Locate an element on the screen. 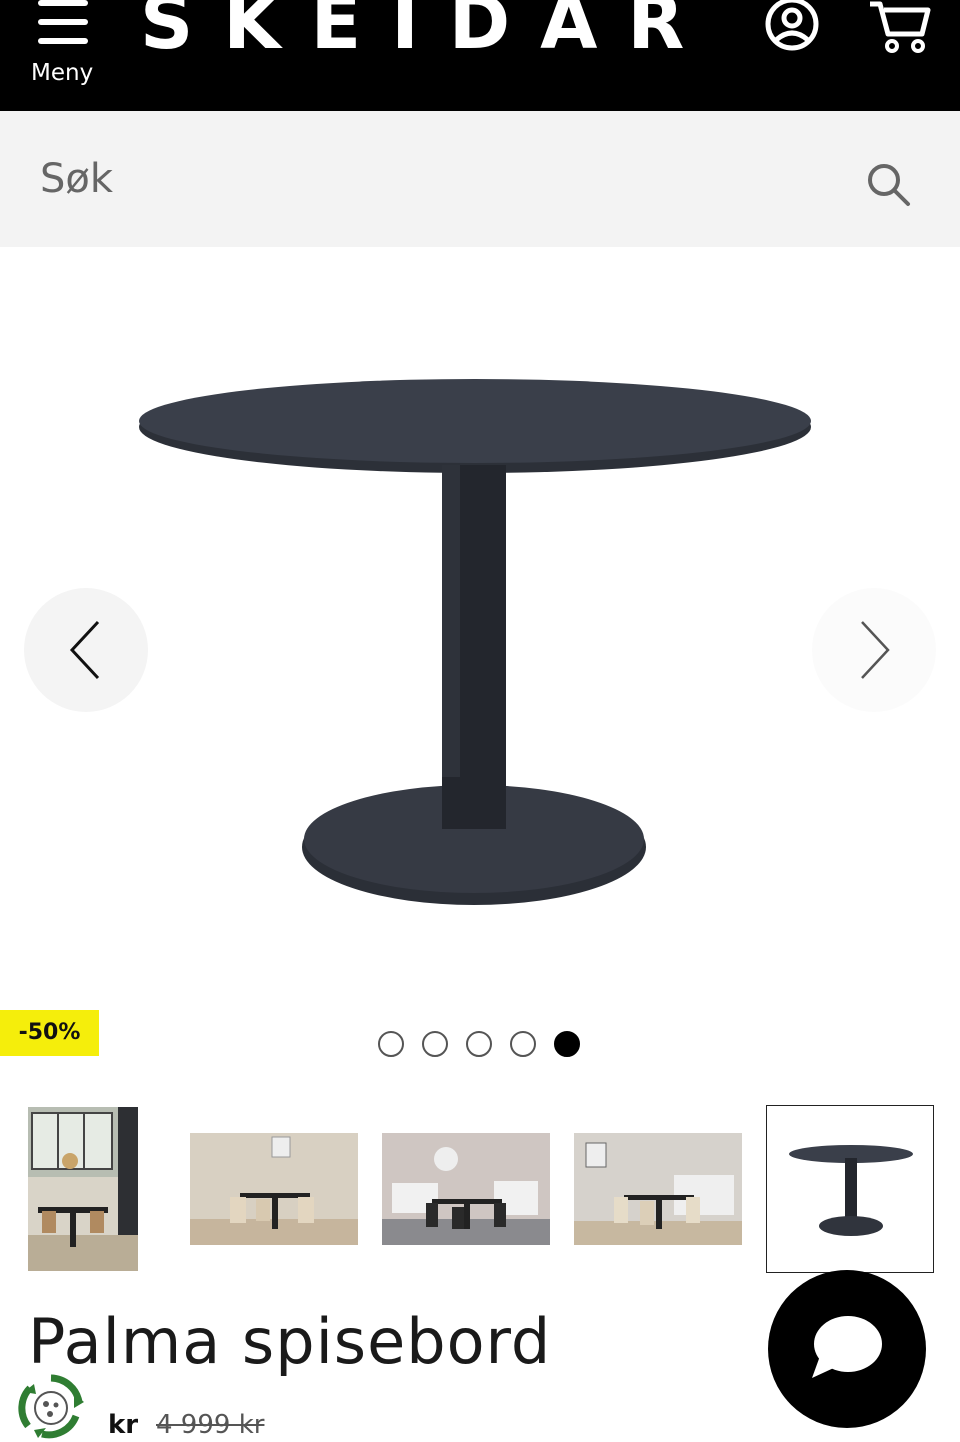 Image resolution: width=960 pixels, height=1442 pixels. account-button is located at coordinates (792, 26).